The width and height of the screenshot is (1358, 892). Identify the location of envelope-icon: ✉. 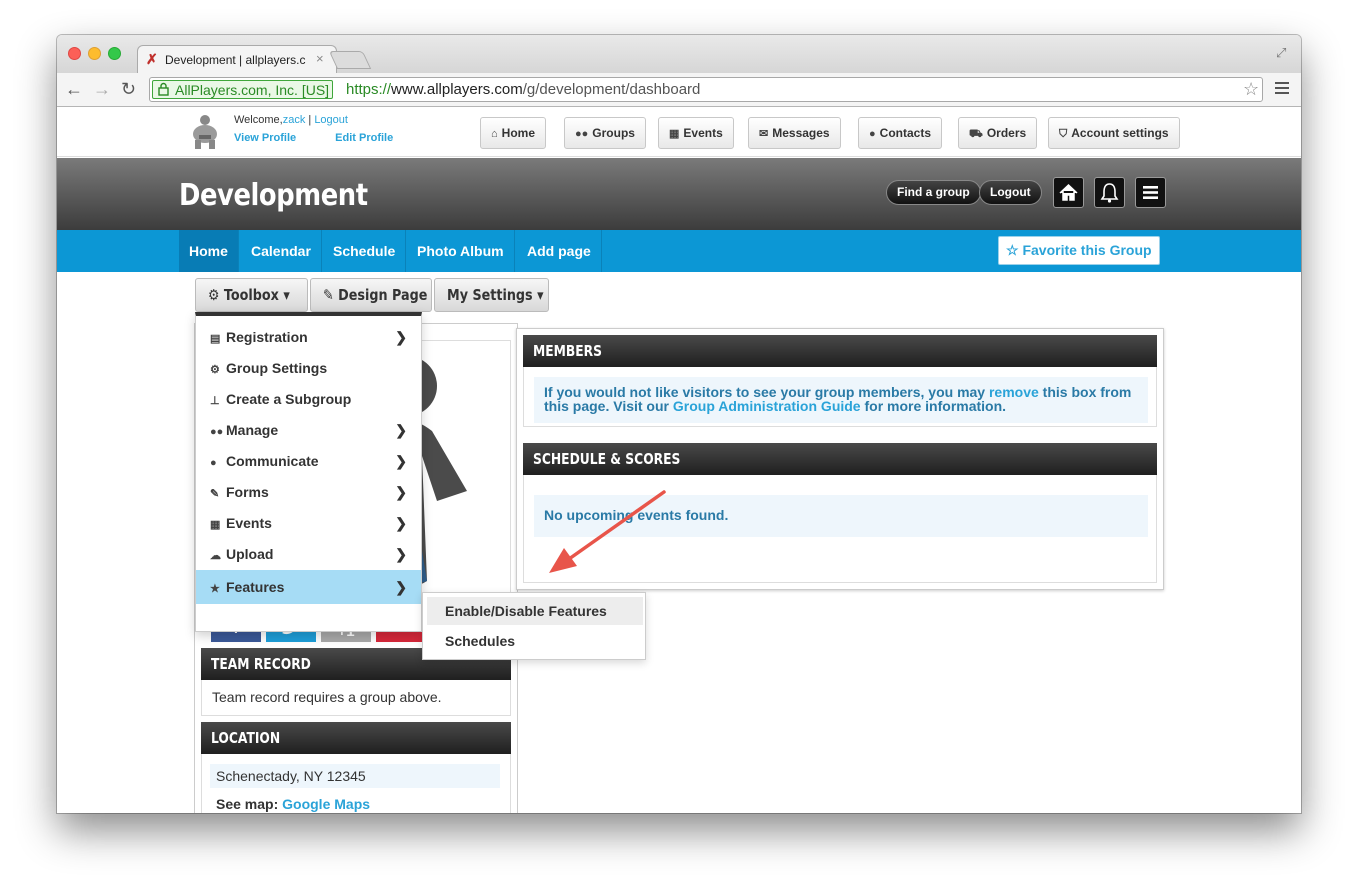
(764, 134).